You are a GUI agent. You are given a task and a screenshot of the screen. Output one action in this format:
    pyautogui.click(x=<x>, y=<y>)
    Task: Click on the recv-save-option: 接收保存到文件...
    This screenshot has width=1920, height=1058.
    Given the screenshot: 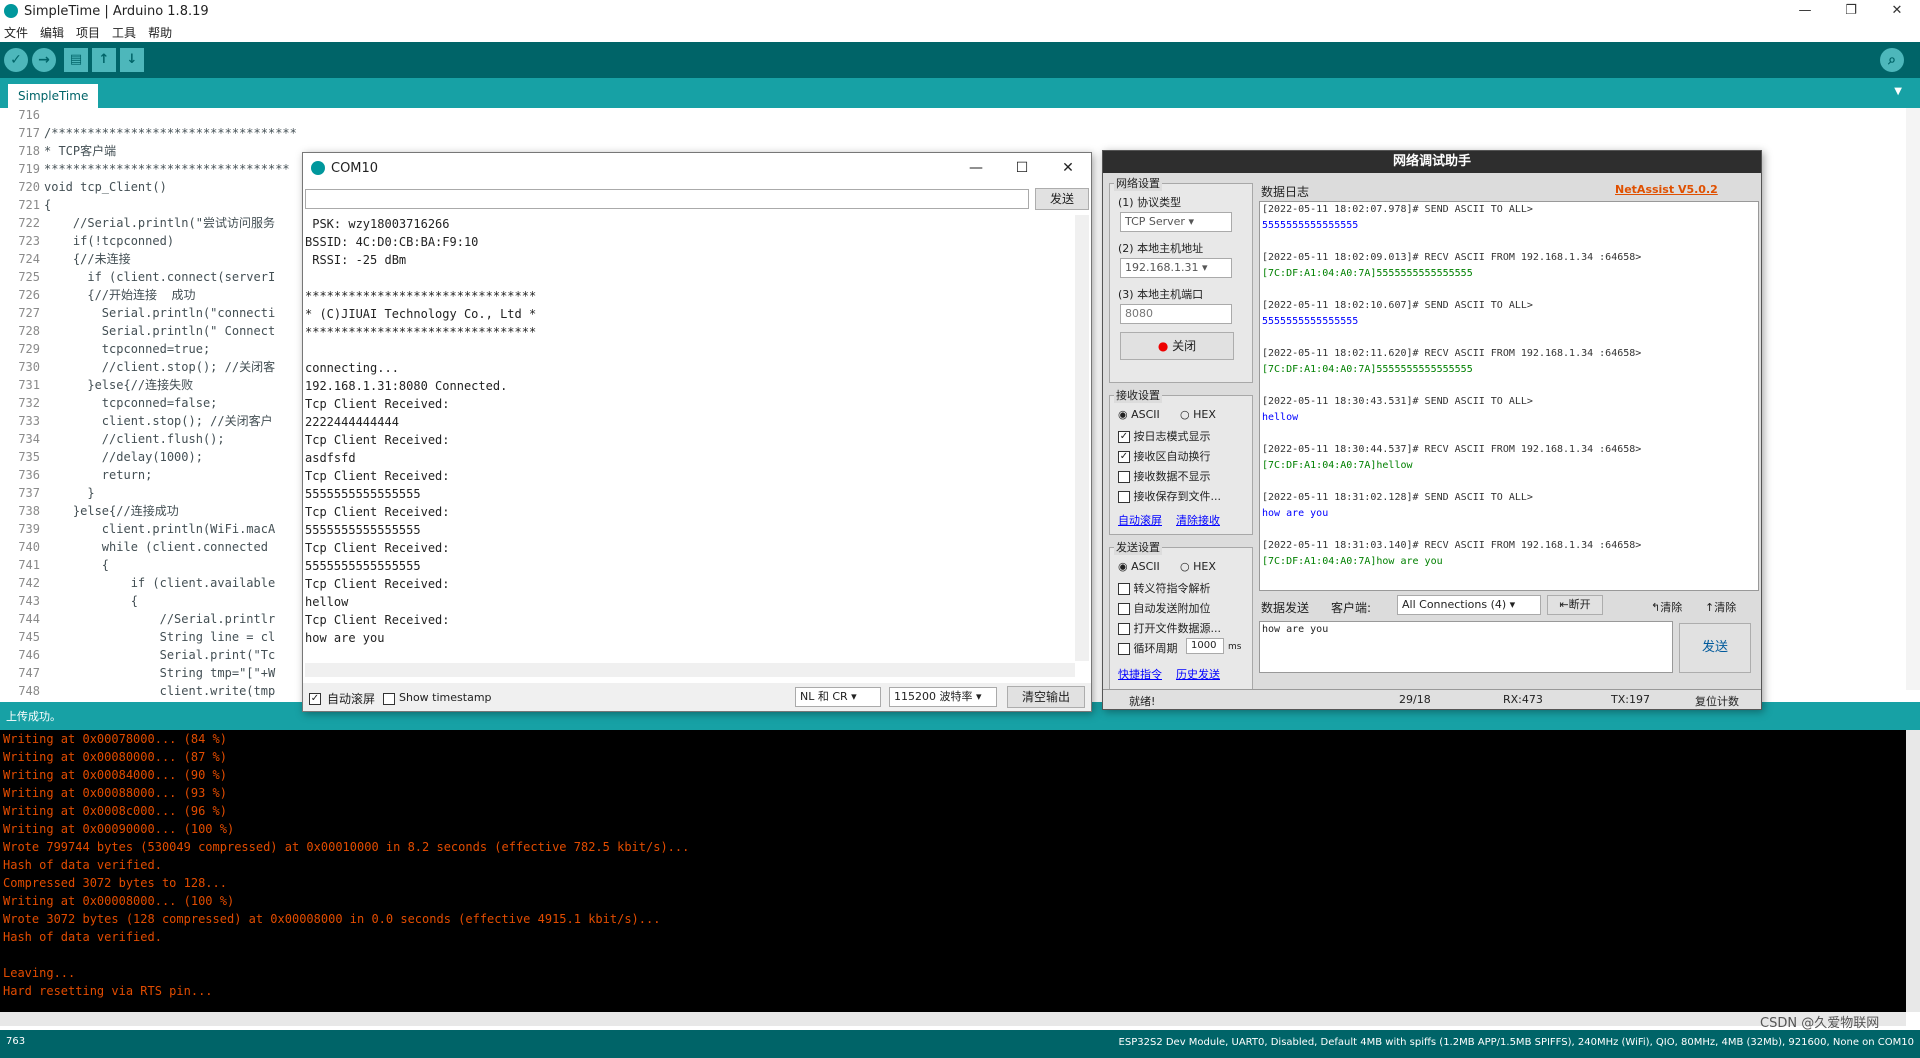 What is the action you would take?
    pyautogui.click(x=1169, y=496)
    